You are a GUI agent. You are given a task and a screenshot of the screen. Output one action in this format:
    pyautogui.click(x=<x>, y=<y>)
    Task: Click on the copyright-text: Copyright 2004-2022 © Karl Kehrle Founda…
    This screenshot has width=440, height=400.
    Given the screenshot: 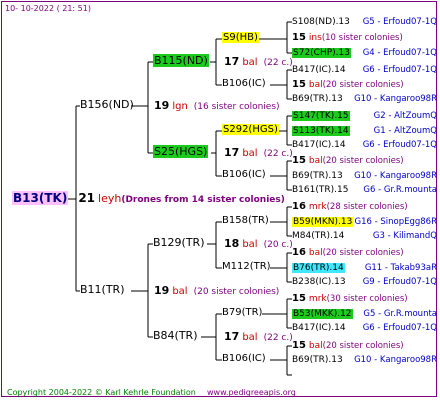 What is the action you would take?
    pyautogui.click(x=101, y=392)
    